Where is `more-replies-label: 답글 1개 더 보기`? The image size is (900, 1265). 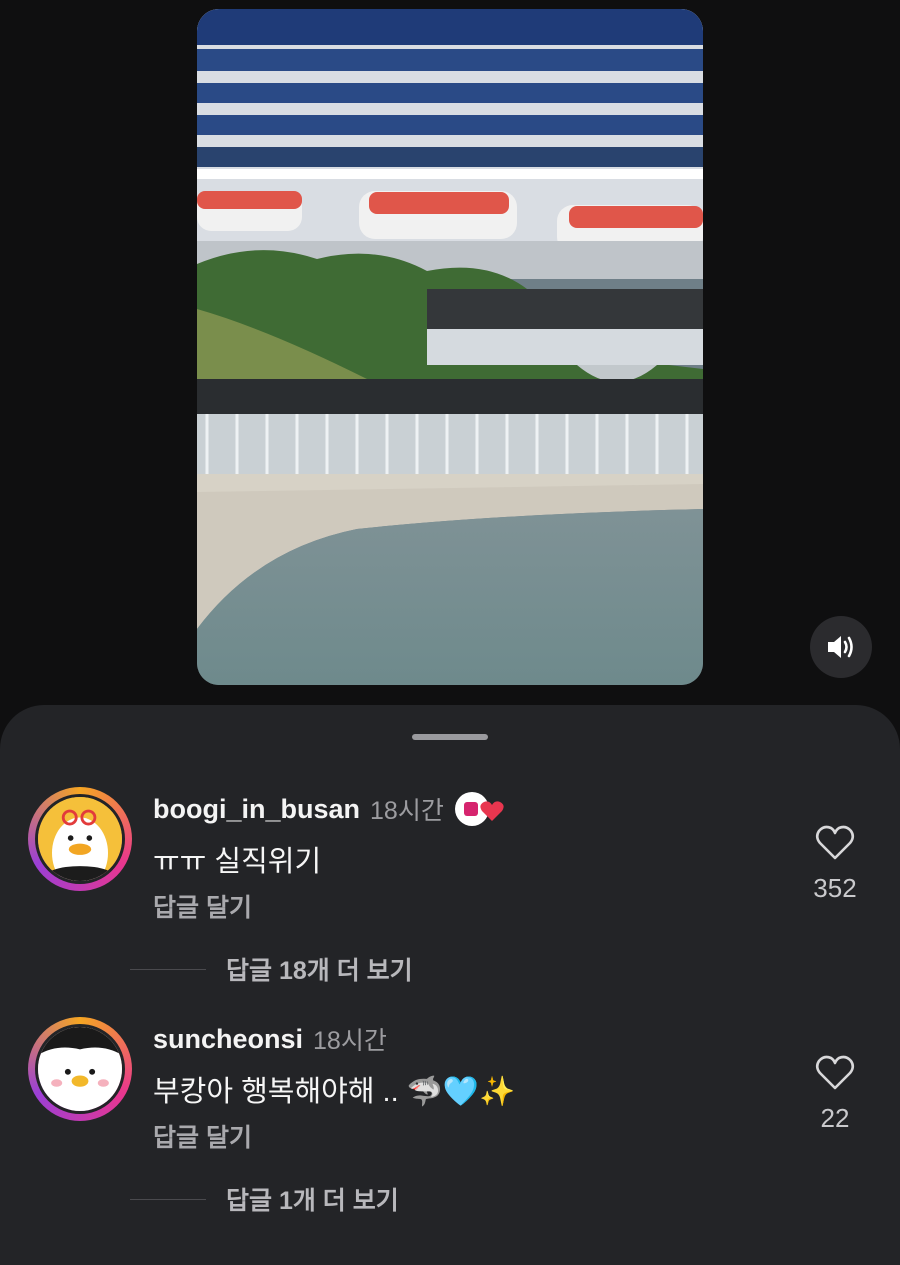
more-replies-label: 답글 1개 더 보기 is located at coordinates (312, 1201).